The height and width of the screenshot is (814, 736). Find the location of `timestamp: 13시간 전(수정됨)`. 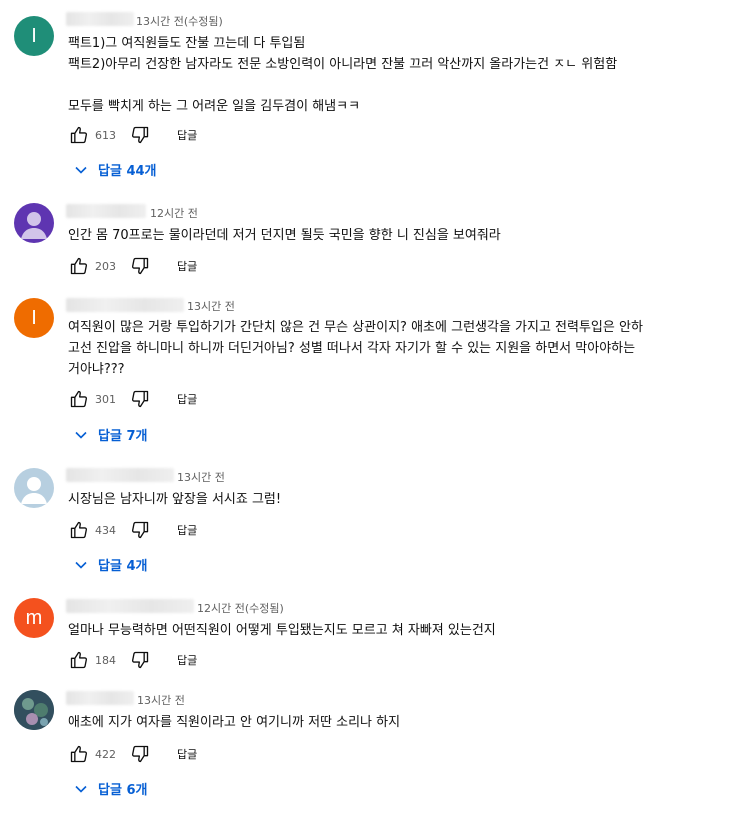

timestamp: 13시간 전(수정됨) is located at coordinates (179, 21).